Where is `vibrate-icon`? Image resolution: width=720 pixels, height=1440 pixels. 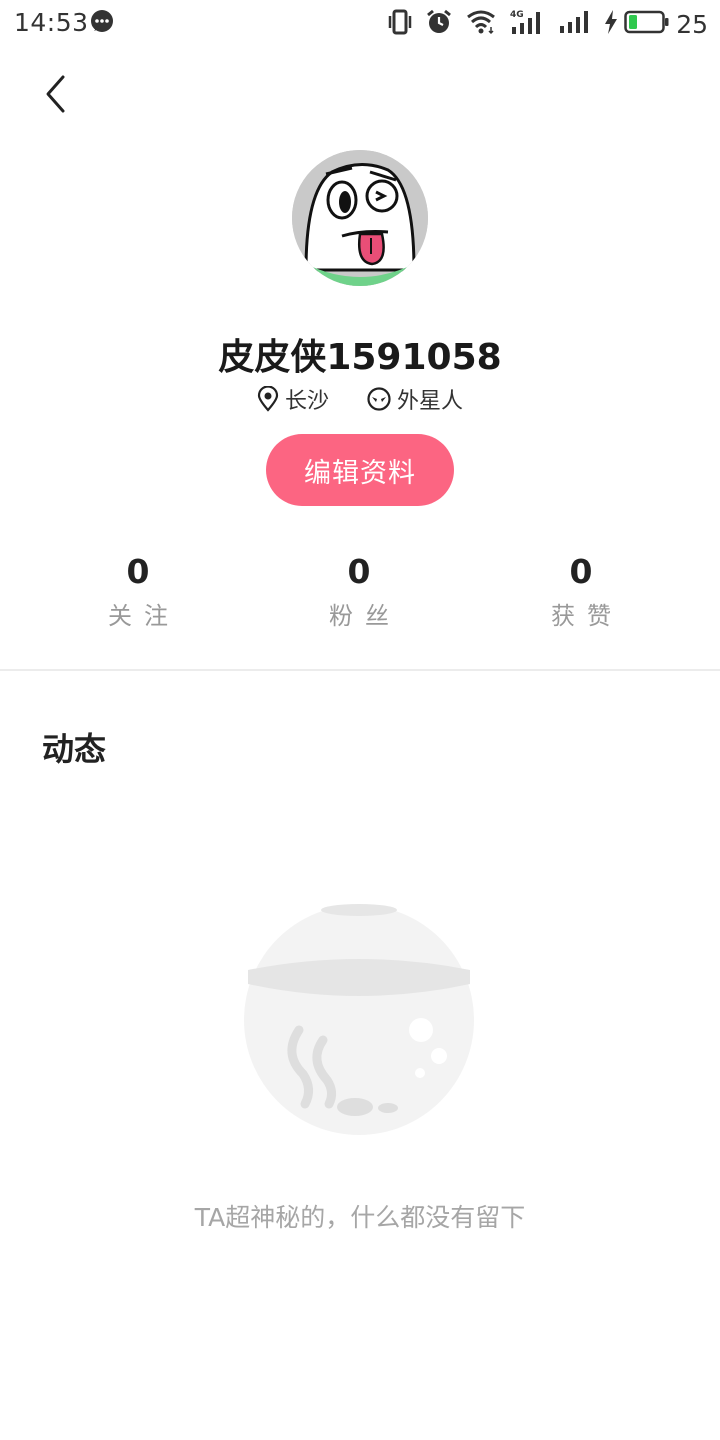
vibrate-icon is located at coordinates (400, 24).